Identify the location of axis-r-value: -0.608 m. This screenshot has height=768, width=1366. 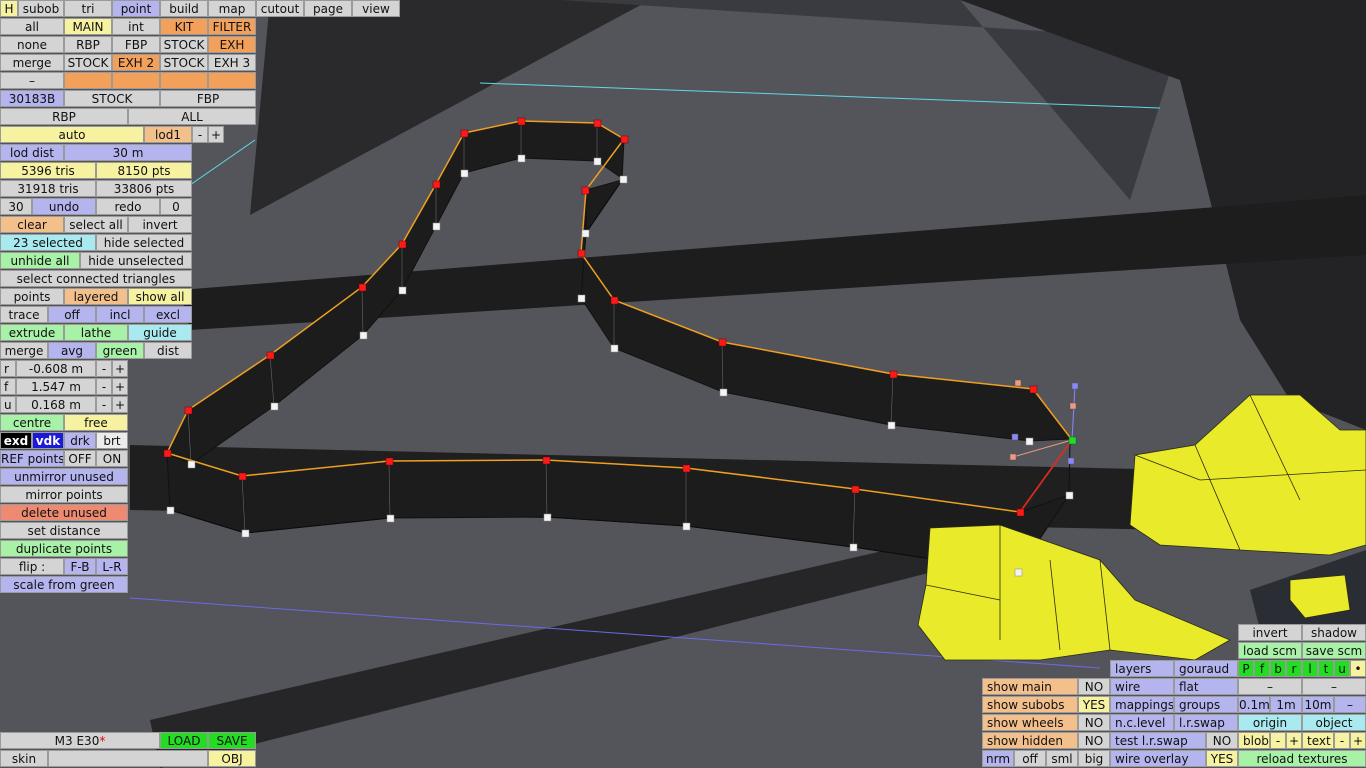
(56, 368).